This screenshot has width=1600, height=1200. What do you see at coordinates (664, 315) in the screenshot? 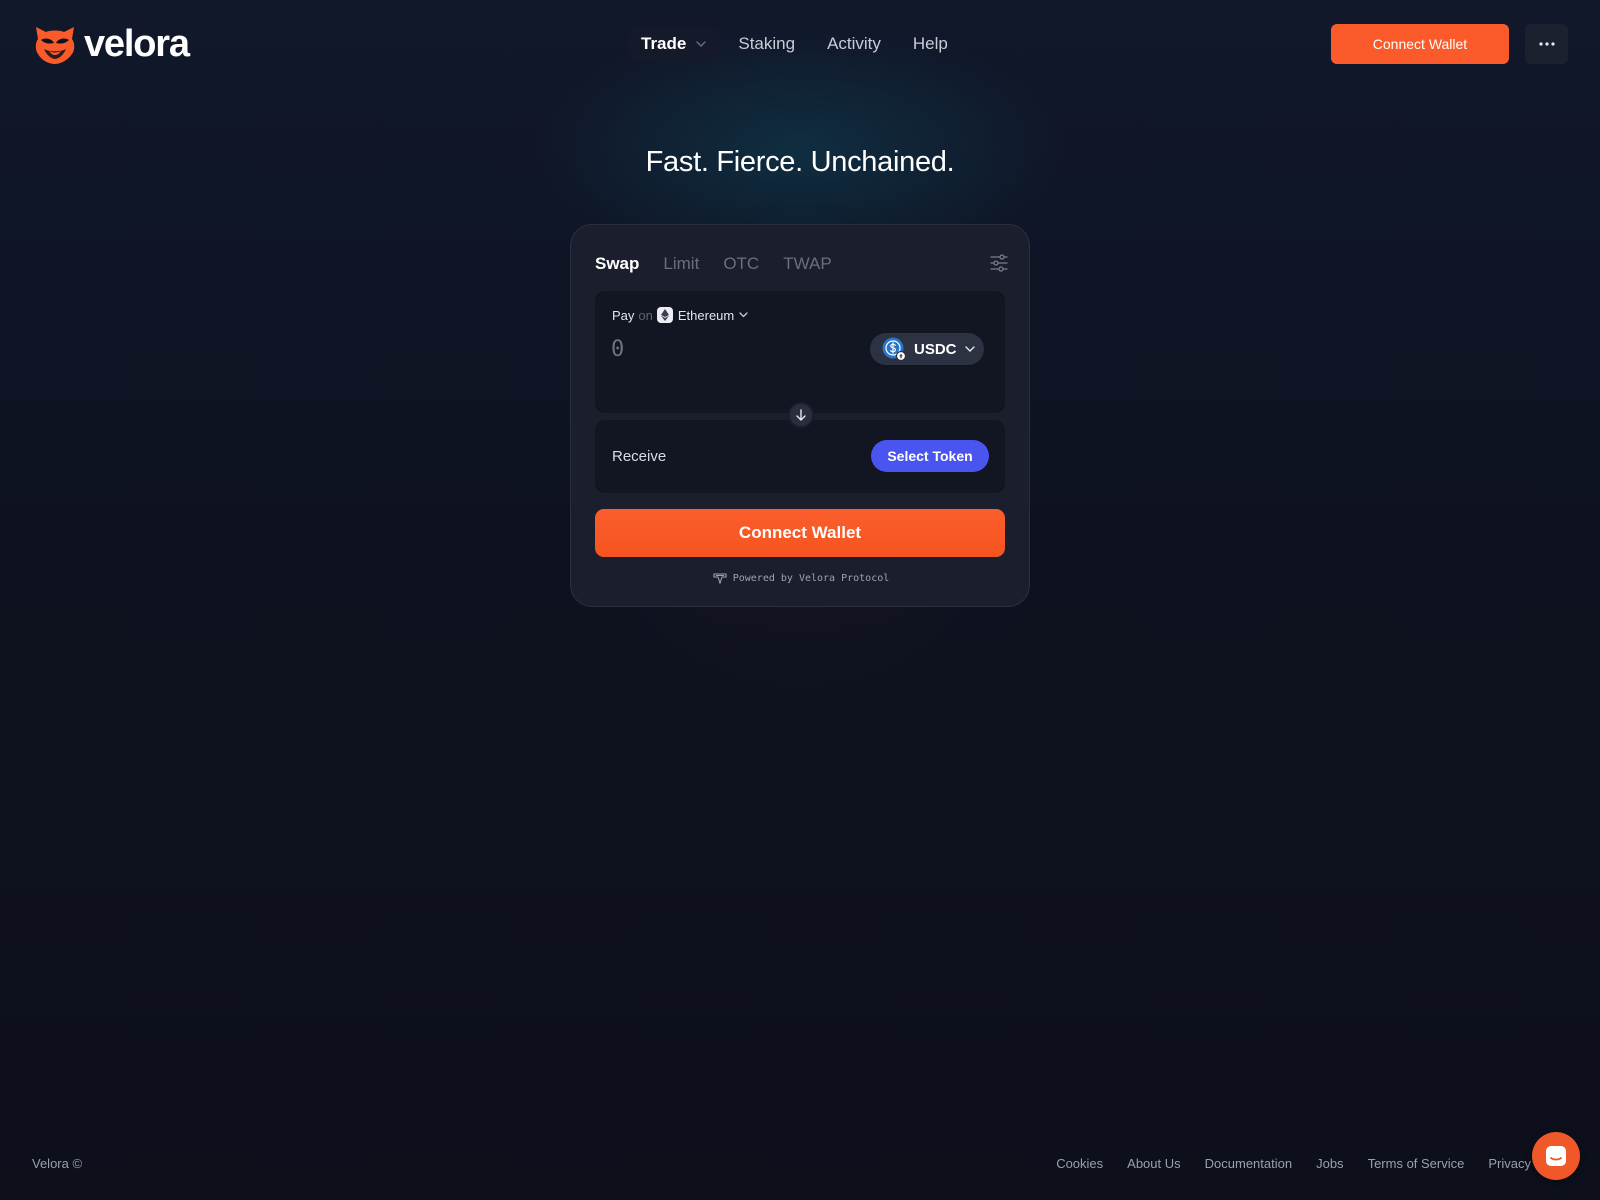
I see `ethereum-icon` at bounding box center [664, 315].